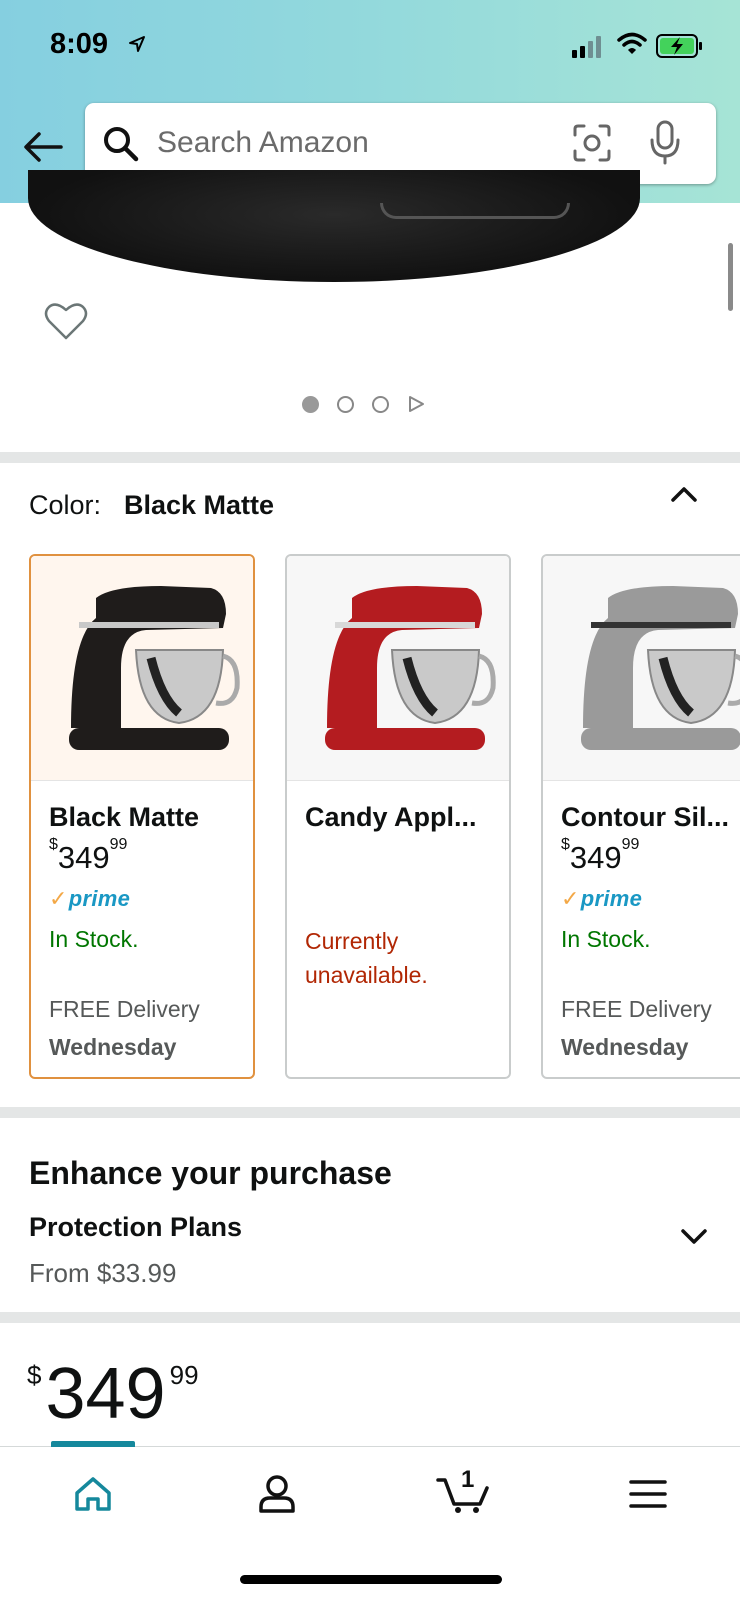 This screenshot has height=1600, width=740. I want to click on search-input, so click(347, 143).